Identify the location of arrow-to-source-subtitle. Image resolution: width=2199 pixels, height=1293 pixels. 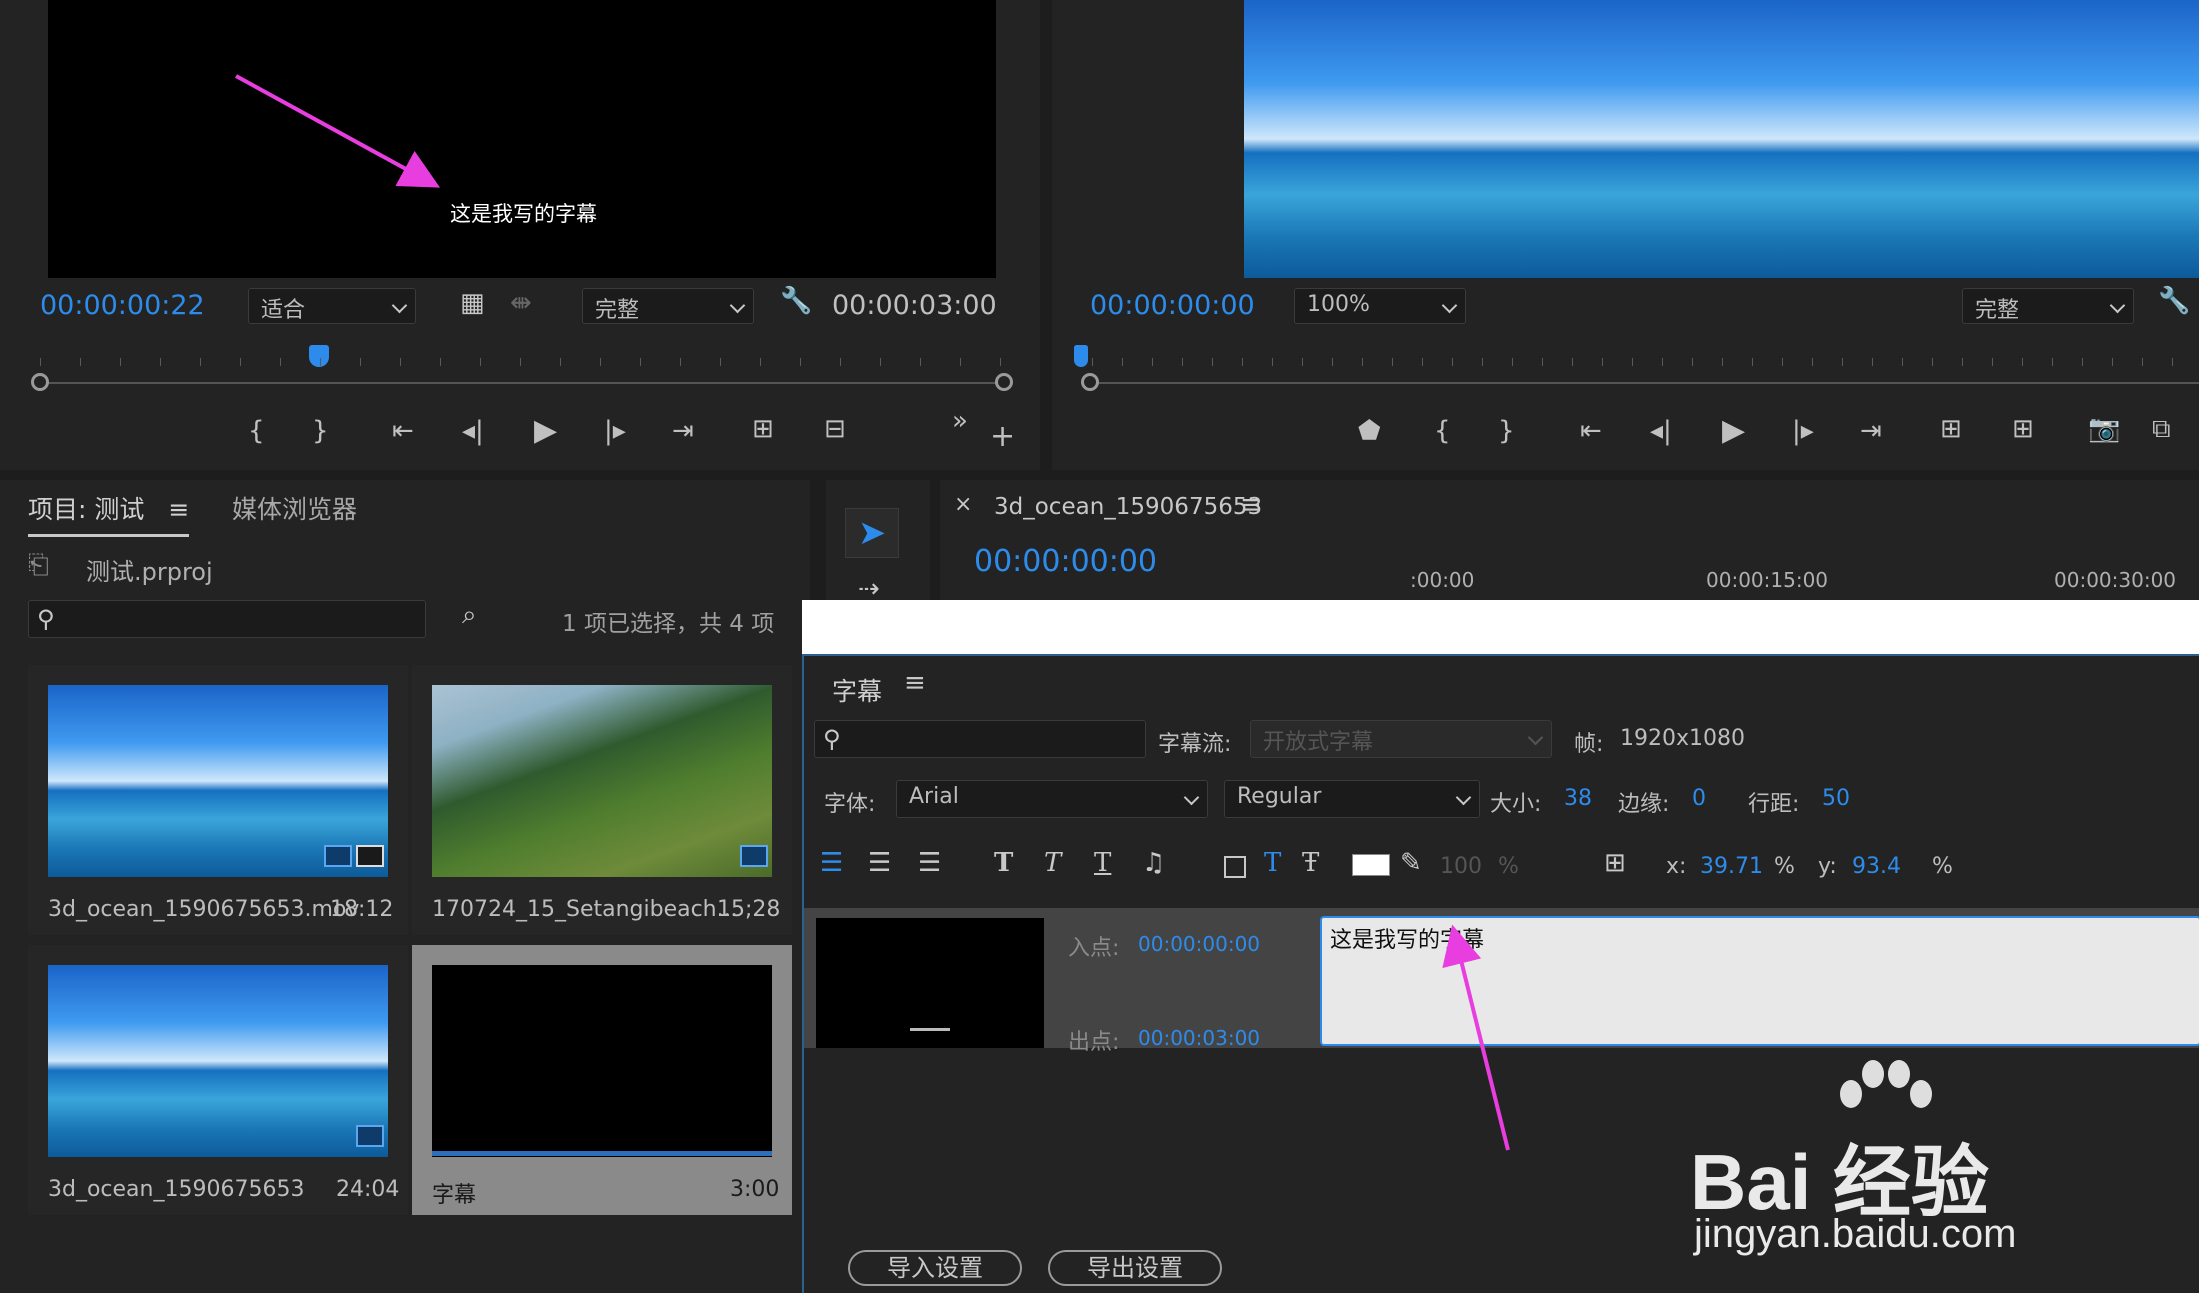
(338, 131).